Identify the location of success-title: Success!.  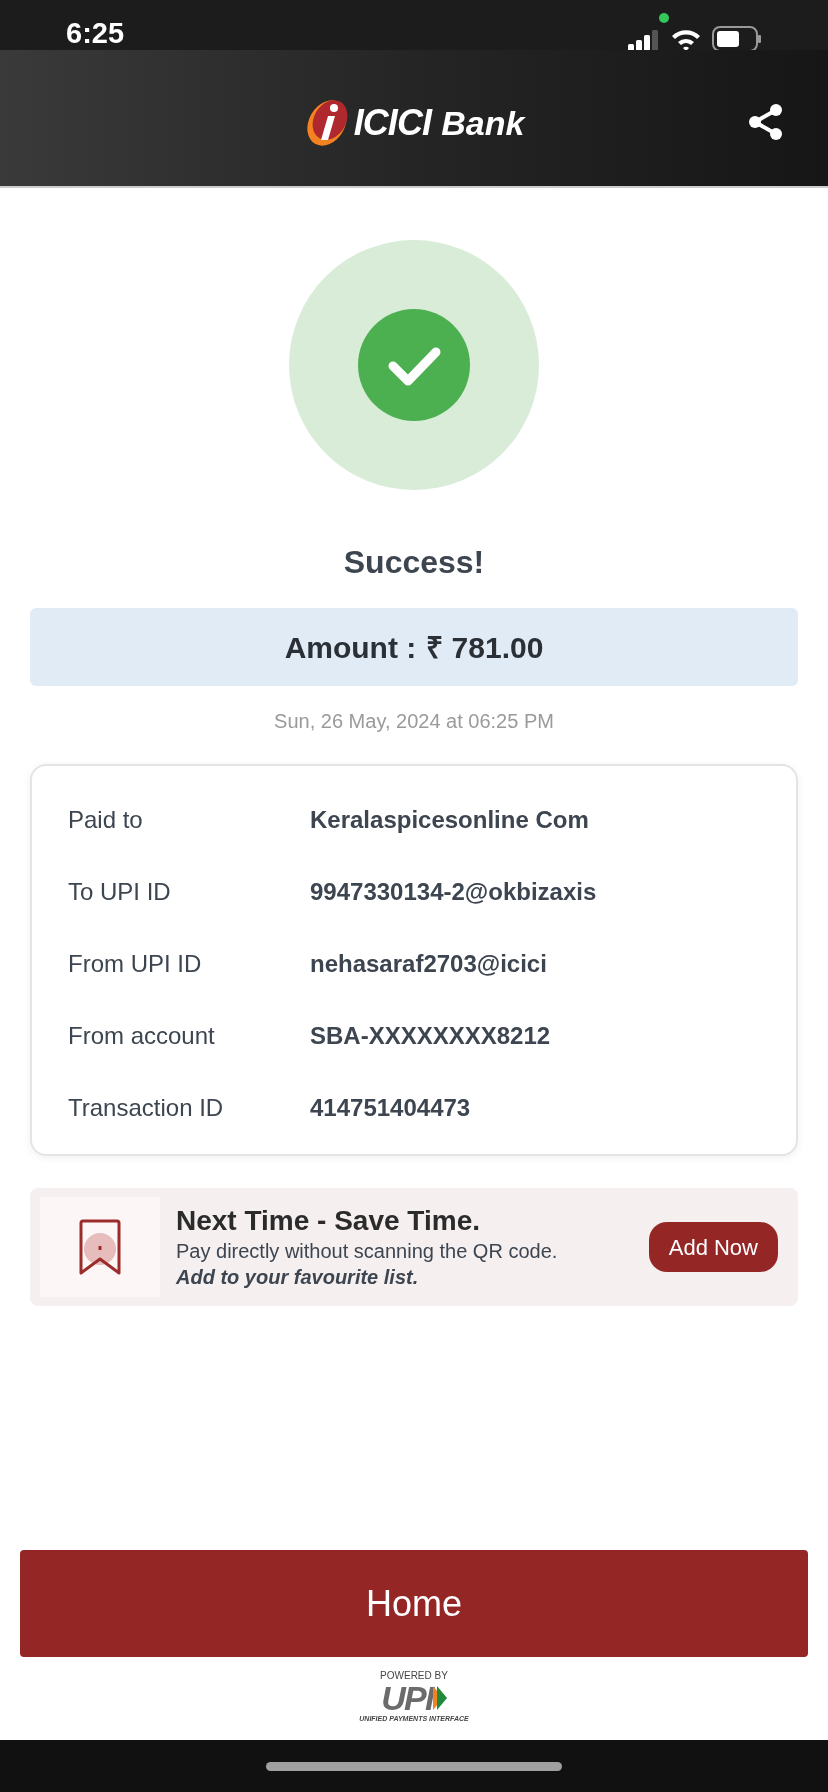
(414, 562).